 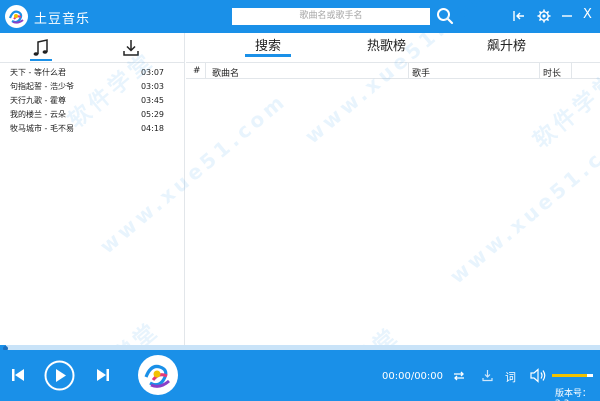 What do you see at coordinates (268, 55) in the screenshot?
I see `active-tab-underline` at bounding box center [268, 55].